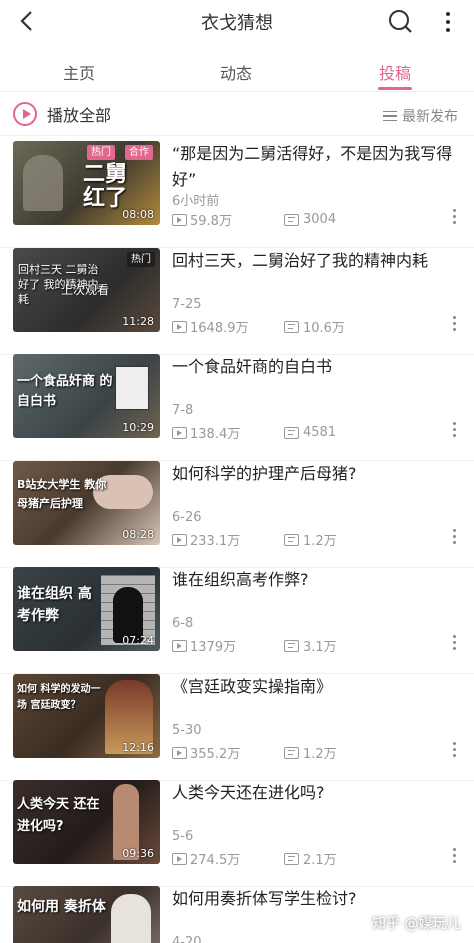 This screenshot has width=474, height=943. Describe the element at coordinates (254, 539) in the screenshot. I see `video-stats: 233.1万 1.2万` at that location.